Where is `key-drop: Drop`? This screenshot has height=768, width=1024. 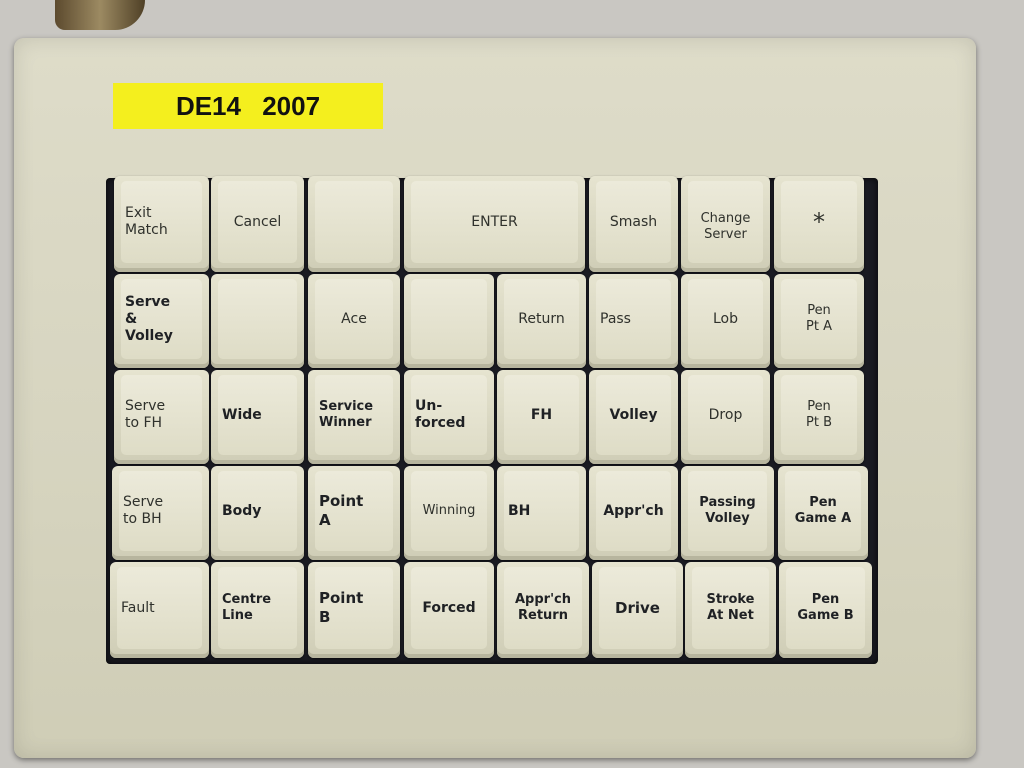
key-drop: Drop is located at coordinates (725, 417).